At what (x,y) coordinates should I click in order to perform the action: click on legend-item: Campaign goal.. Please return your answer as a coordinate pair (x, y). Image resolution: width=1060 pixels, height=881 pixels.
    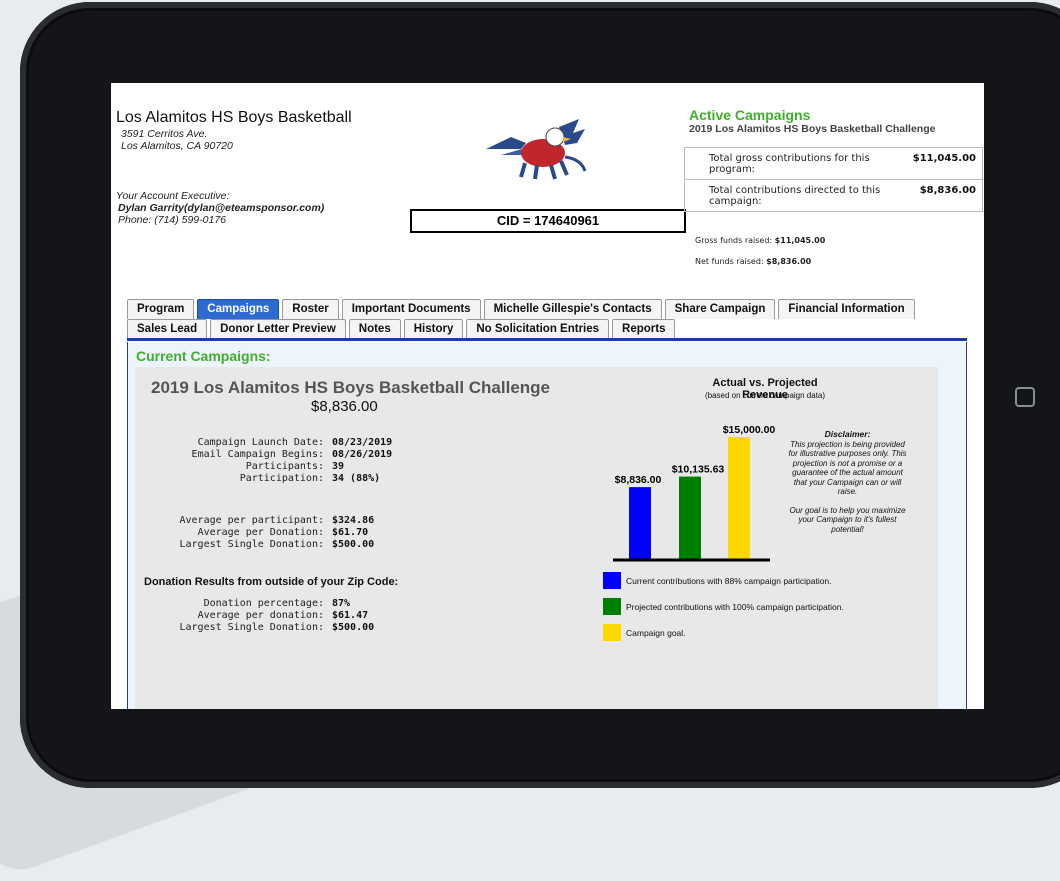
    Looking at the image, I should click on (644, 632).